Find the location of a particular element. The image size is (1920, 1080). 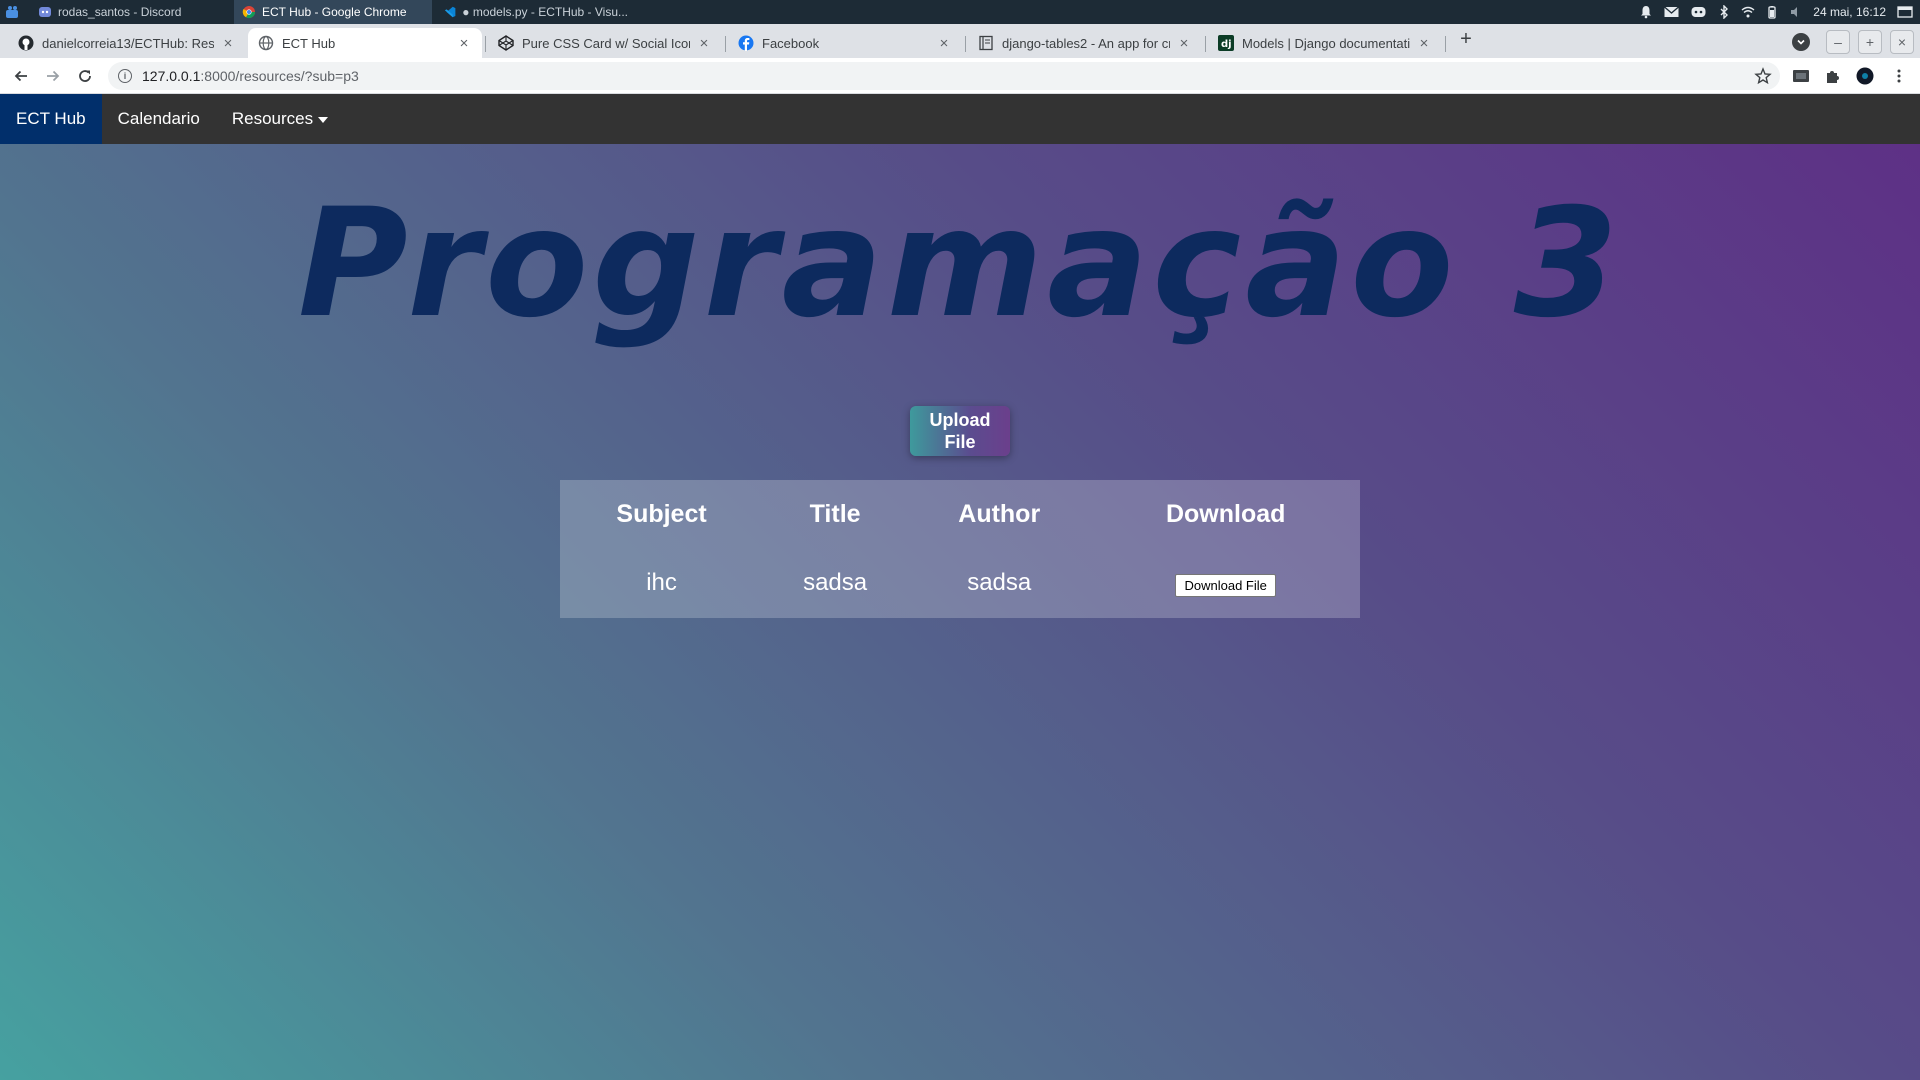

facebook-icon is located at coordinates (746, 43).